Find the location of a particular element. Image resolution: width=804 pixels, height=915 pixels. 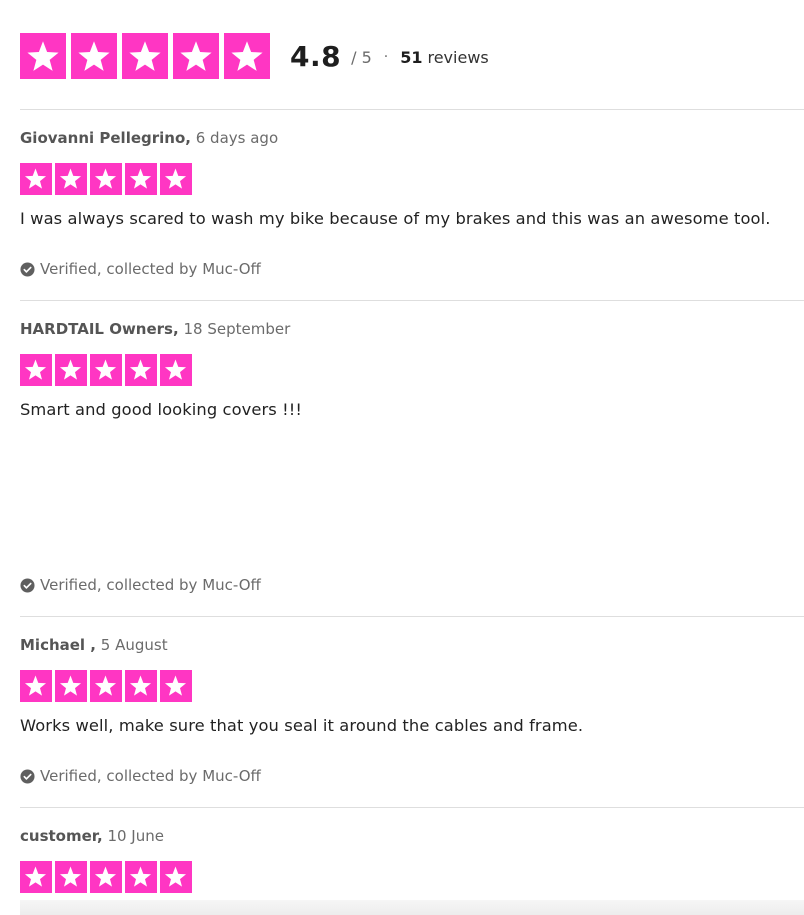

review-item: customer, 10 June is located at coordinates (412, 862).